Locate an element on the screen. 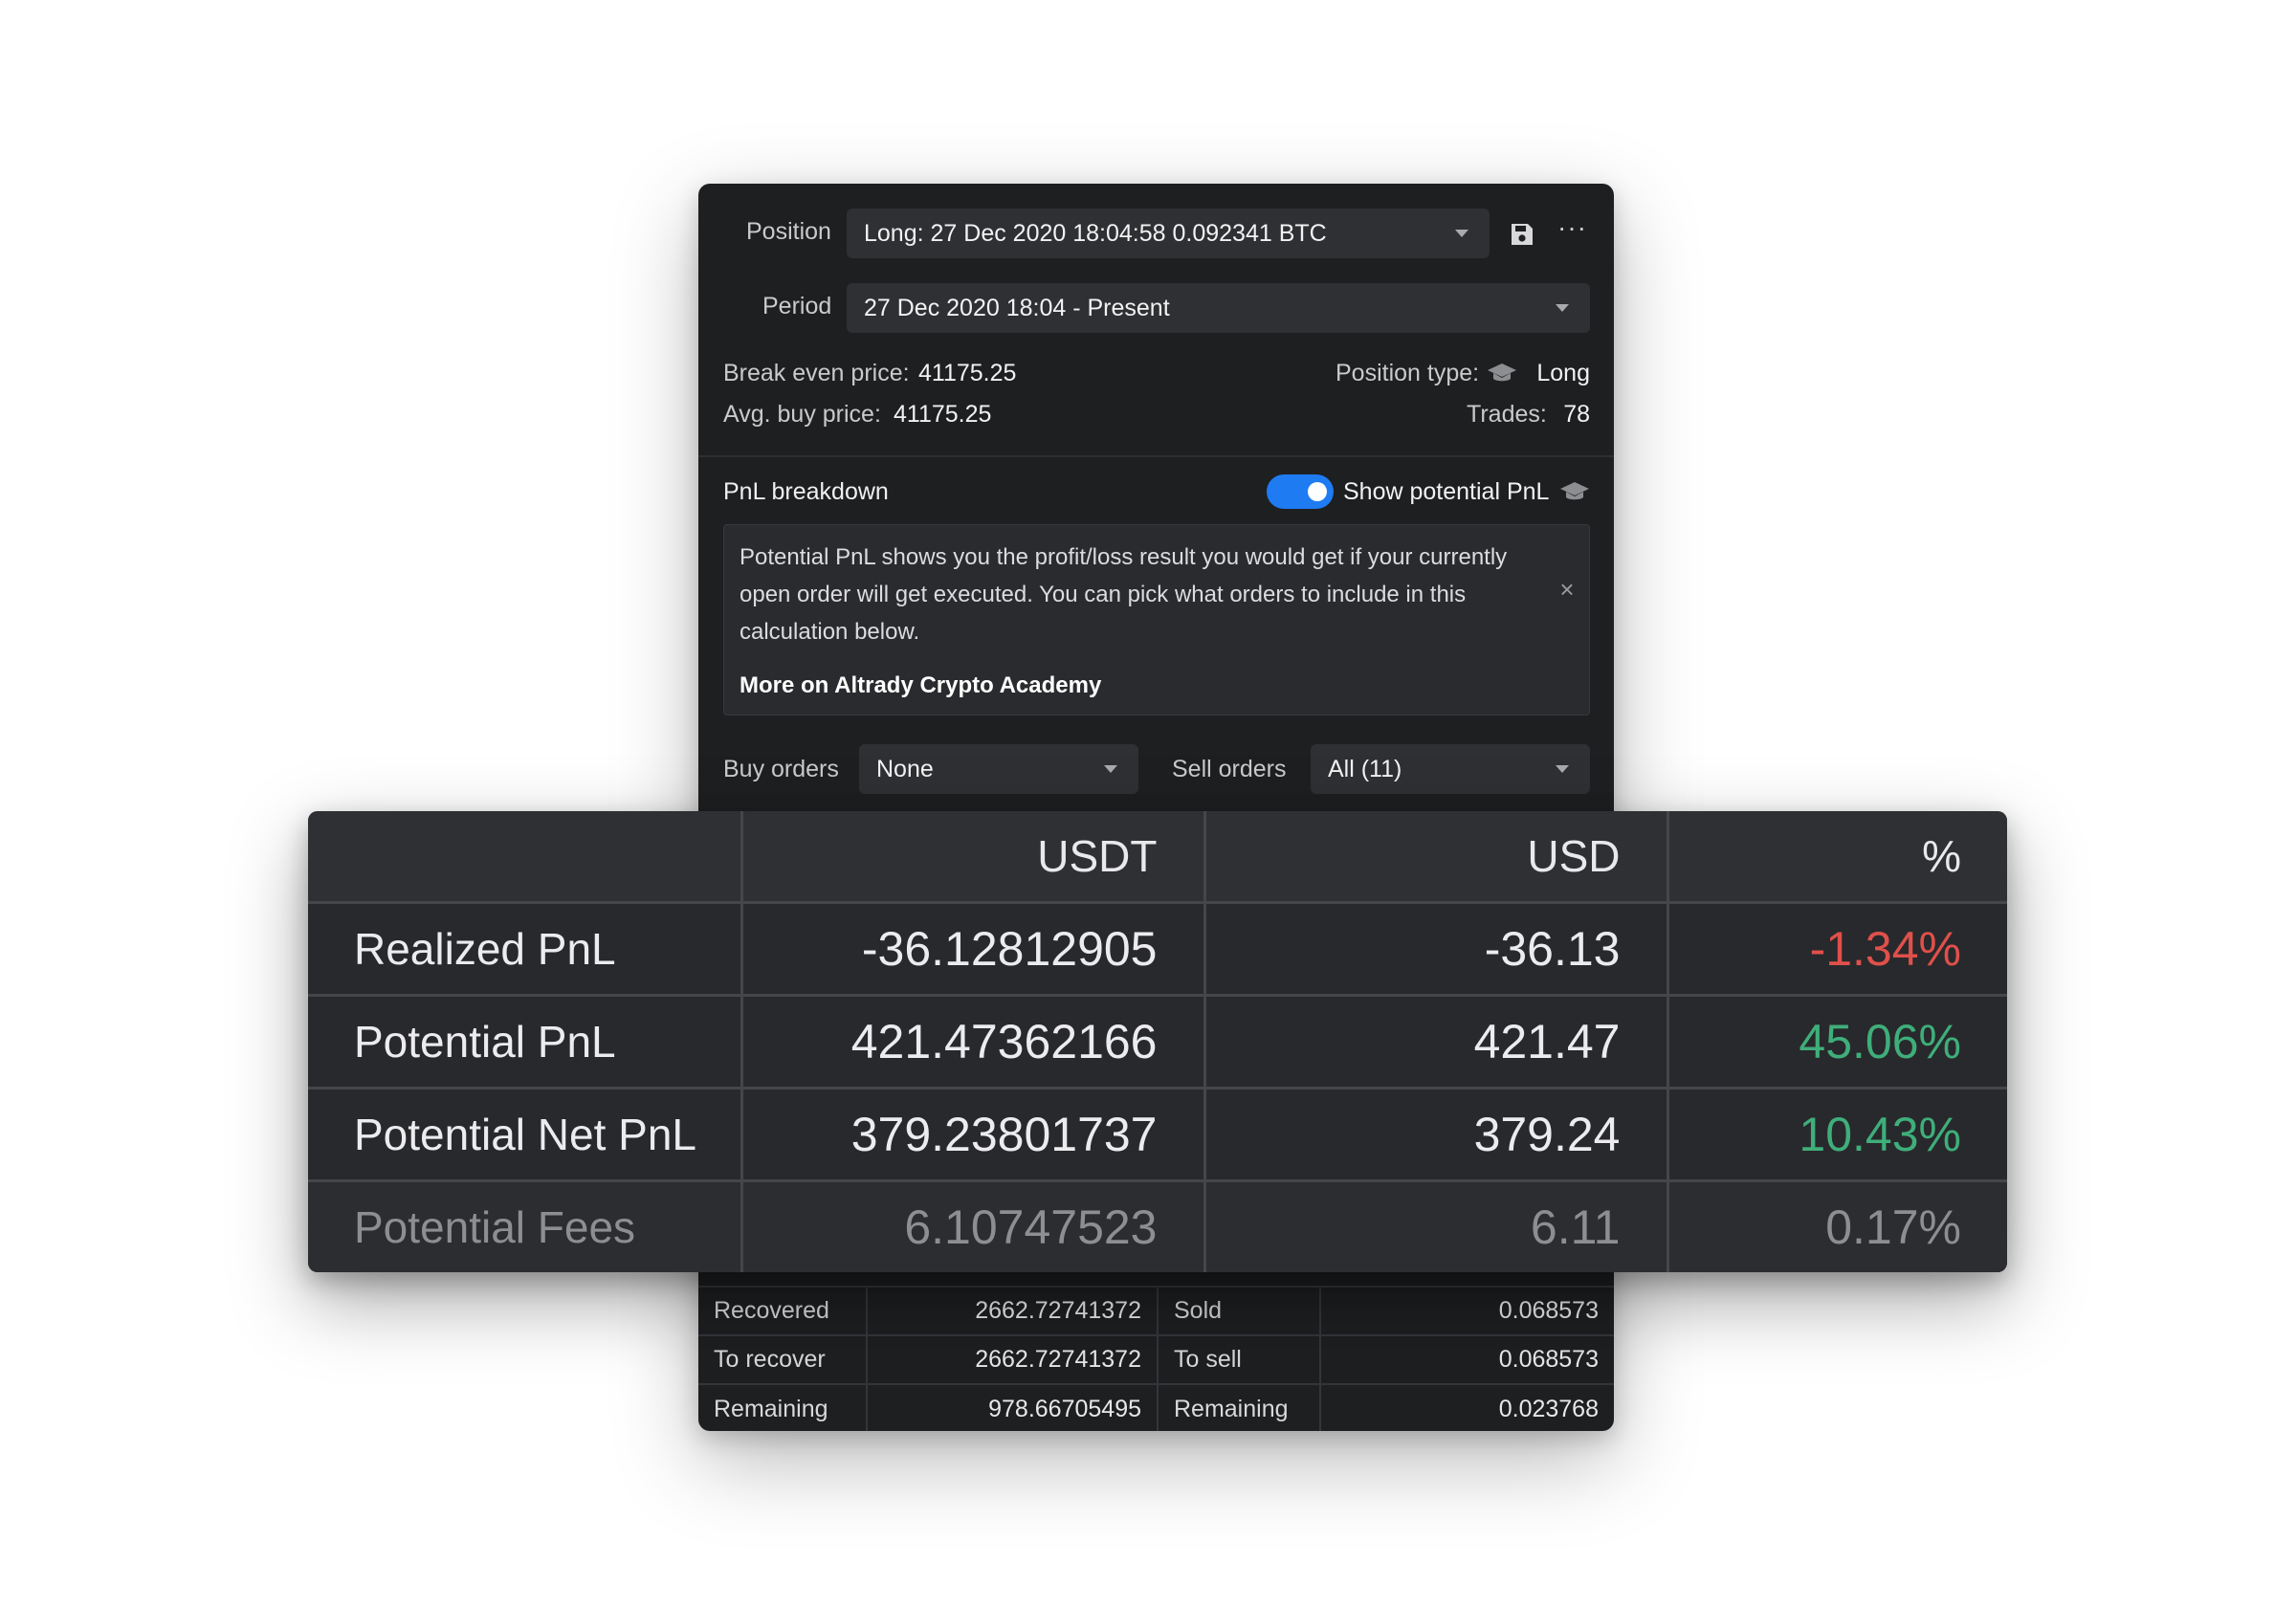 This screenshot has width=2296, height=1607. period-select: 27 Dec 2020 18:04 - Present is located at coordinates (1218, 308).